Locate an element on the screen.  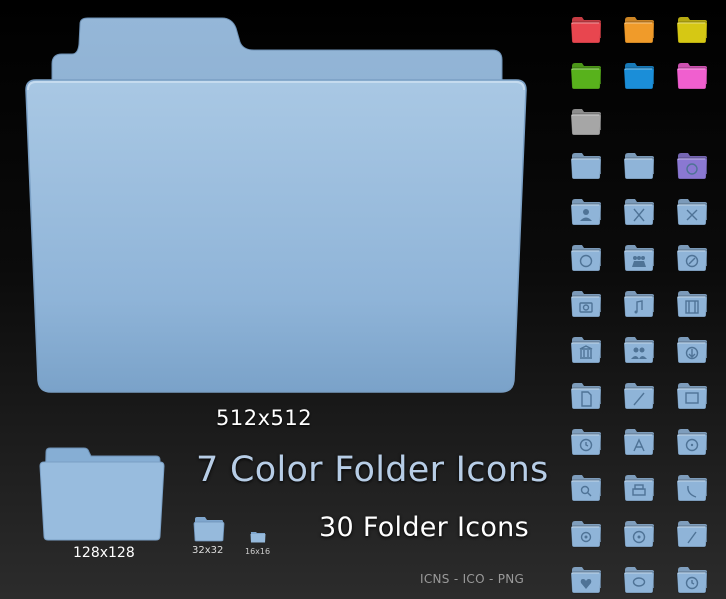
downloads-folder-icon is located at coordinates (692, 350).